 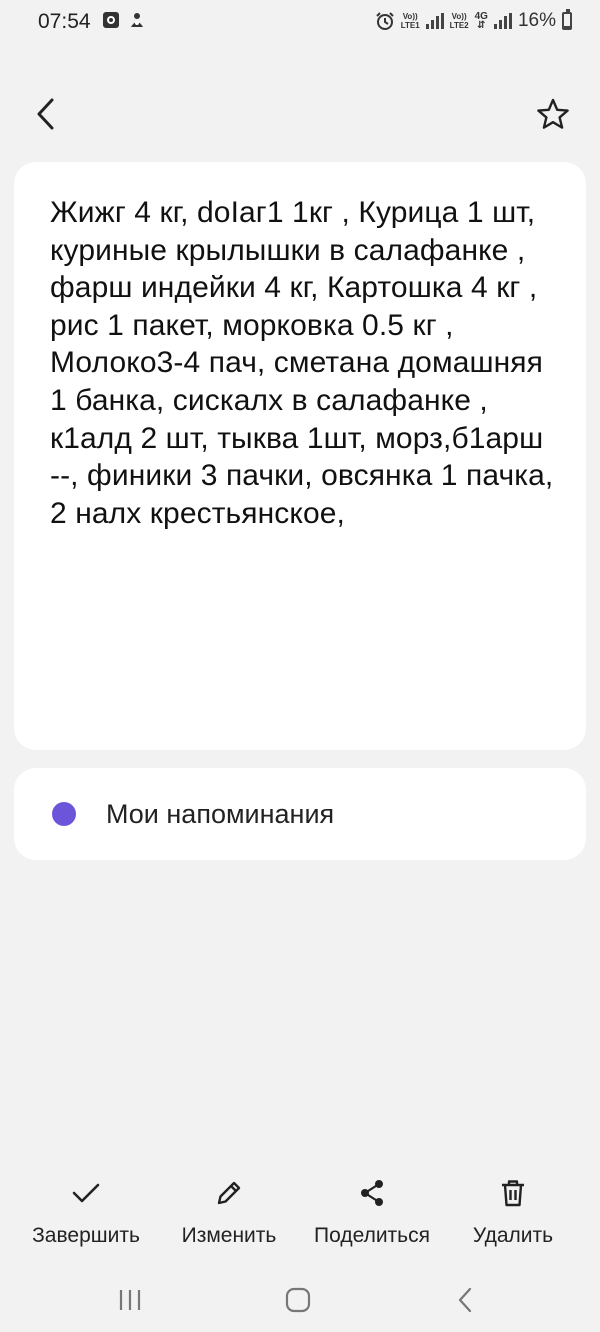 I want to click on complete-button: Завершить, so click(x=86, y=1212).